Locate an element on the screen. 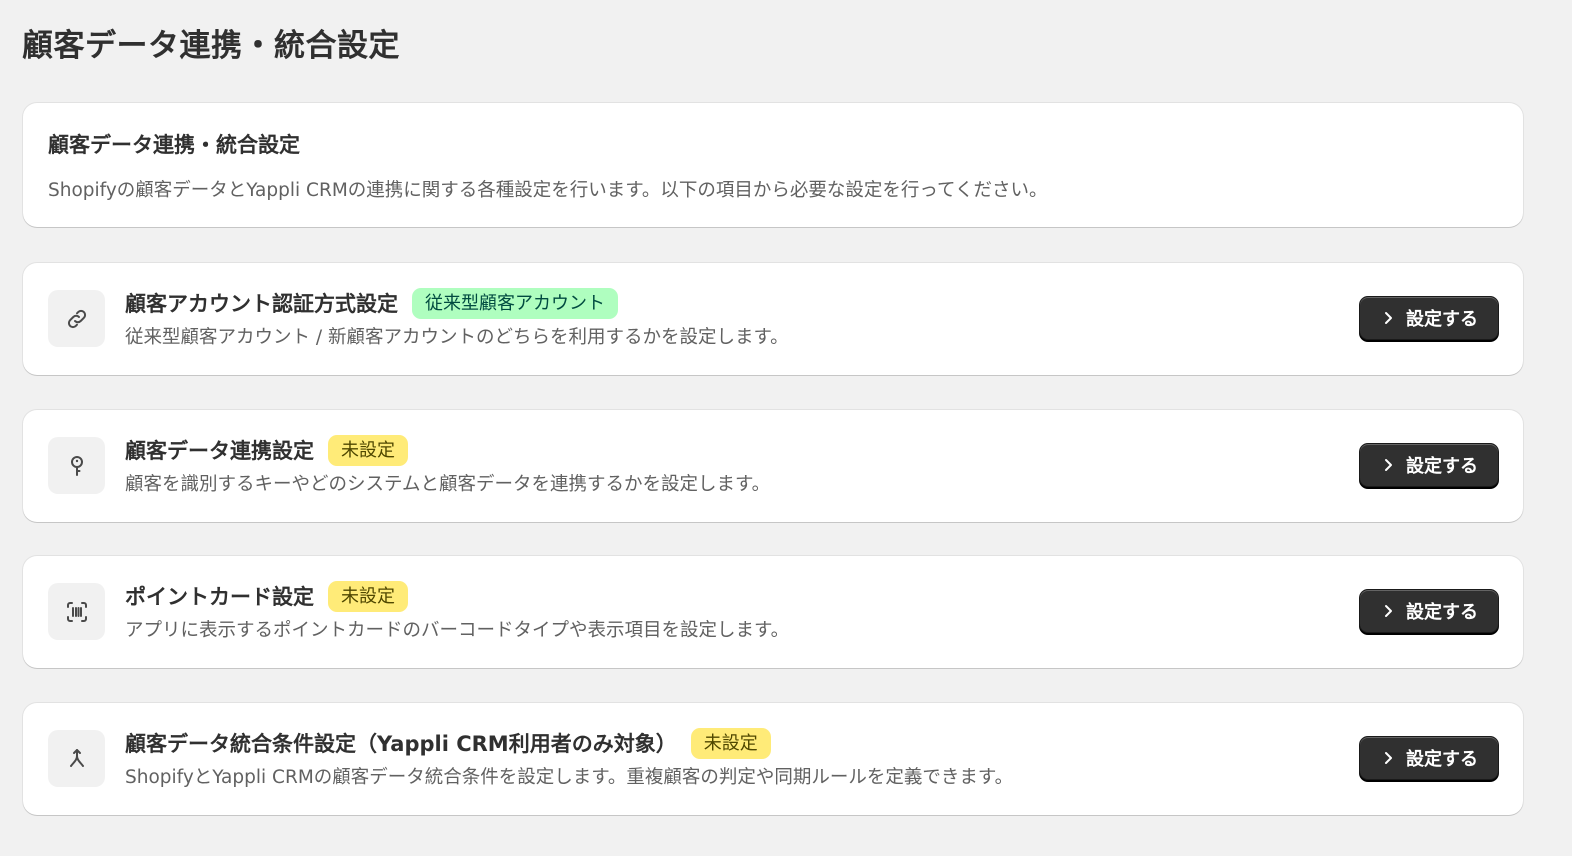  setting-description: アプリに表示するポイントカードのバーコードタイプや表示項目を設定します。 is located at coordinates (457, 630).